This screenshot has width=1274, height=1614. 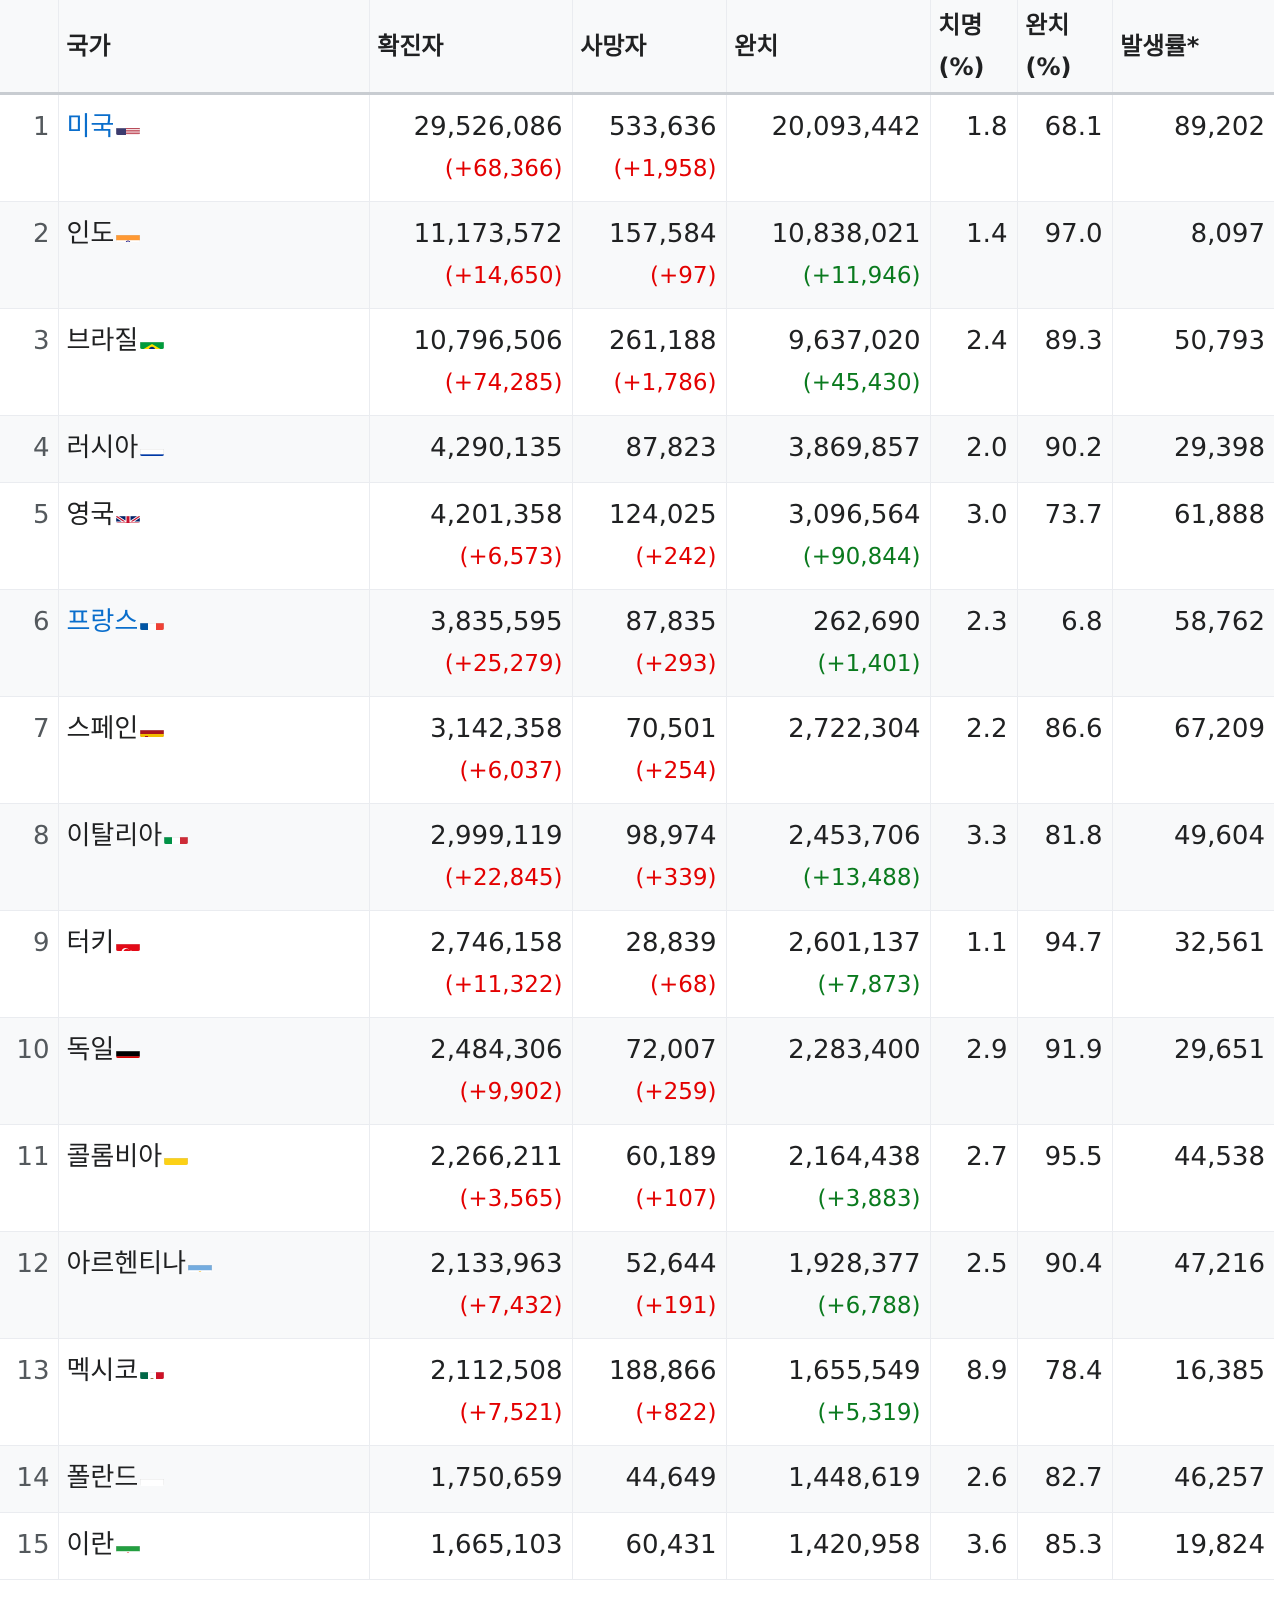 What do you see at coordinates (213, 1285) in the screenshot?
I see `country-cell: 아르헨티나` at bounding box center [213, 1285].